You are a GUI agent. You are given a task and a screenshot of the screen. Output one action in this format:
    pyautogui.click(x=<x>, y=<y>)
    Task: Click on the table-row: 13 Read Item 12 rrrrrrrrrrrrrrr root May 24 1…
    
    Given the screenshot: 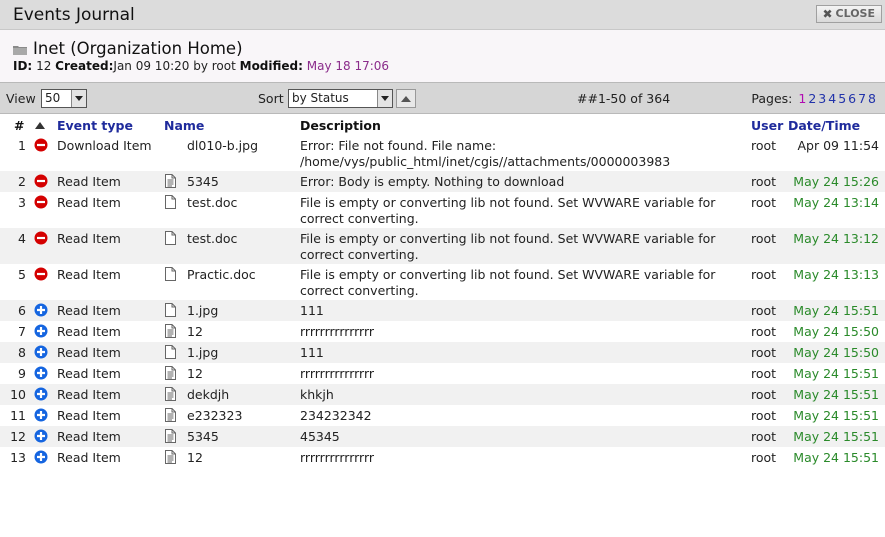 What is the action you would take?
    pyautogui.click(x=442, y=457)
    